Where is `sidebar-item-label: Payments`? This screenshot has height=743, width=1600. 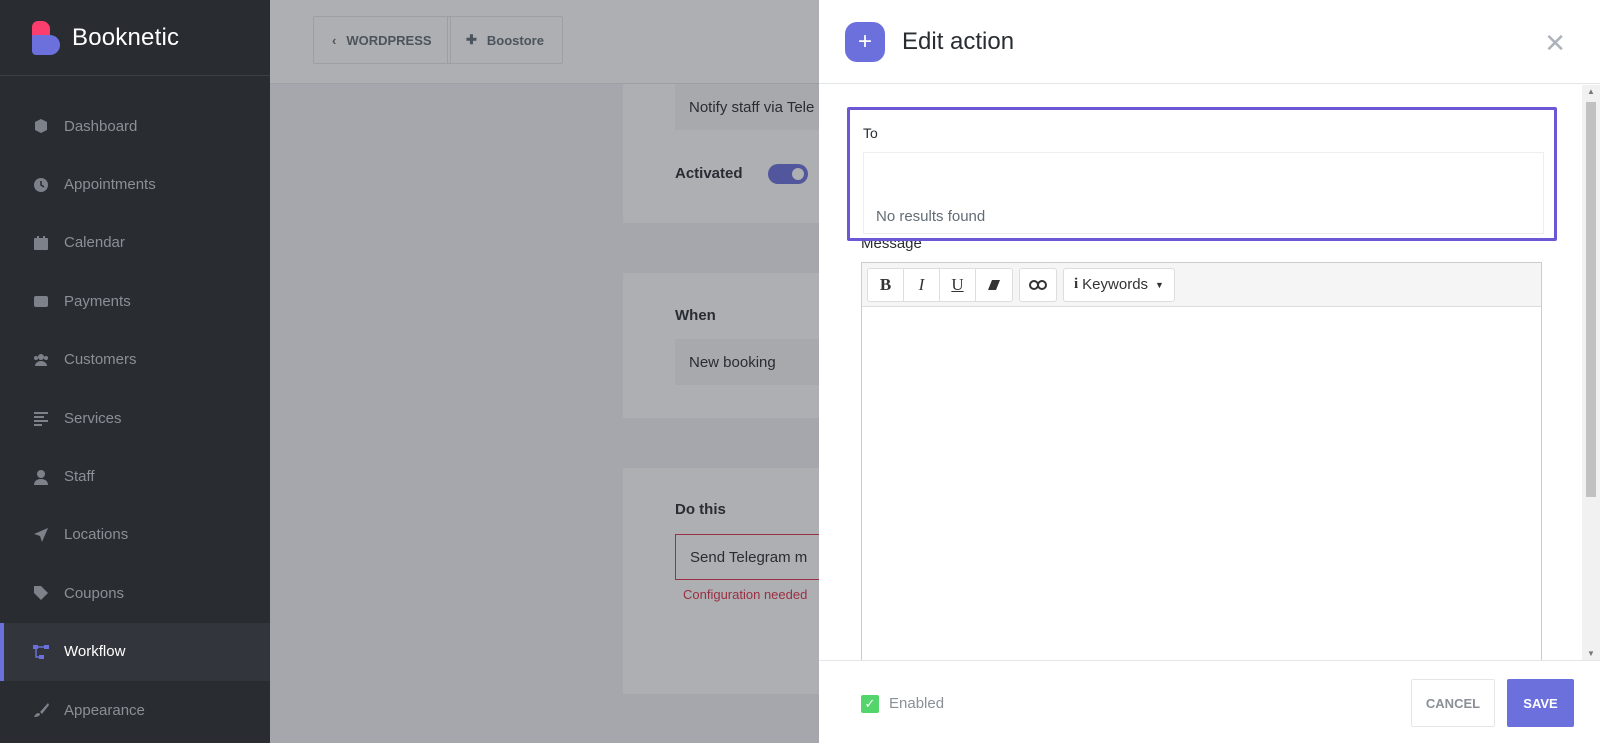
sidebar-item-label: Payments is located at coordinates (97, 301).